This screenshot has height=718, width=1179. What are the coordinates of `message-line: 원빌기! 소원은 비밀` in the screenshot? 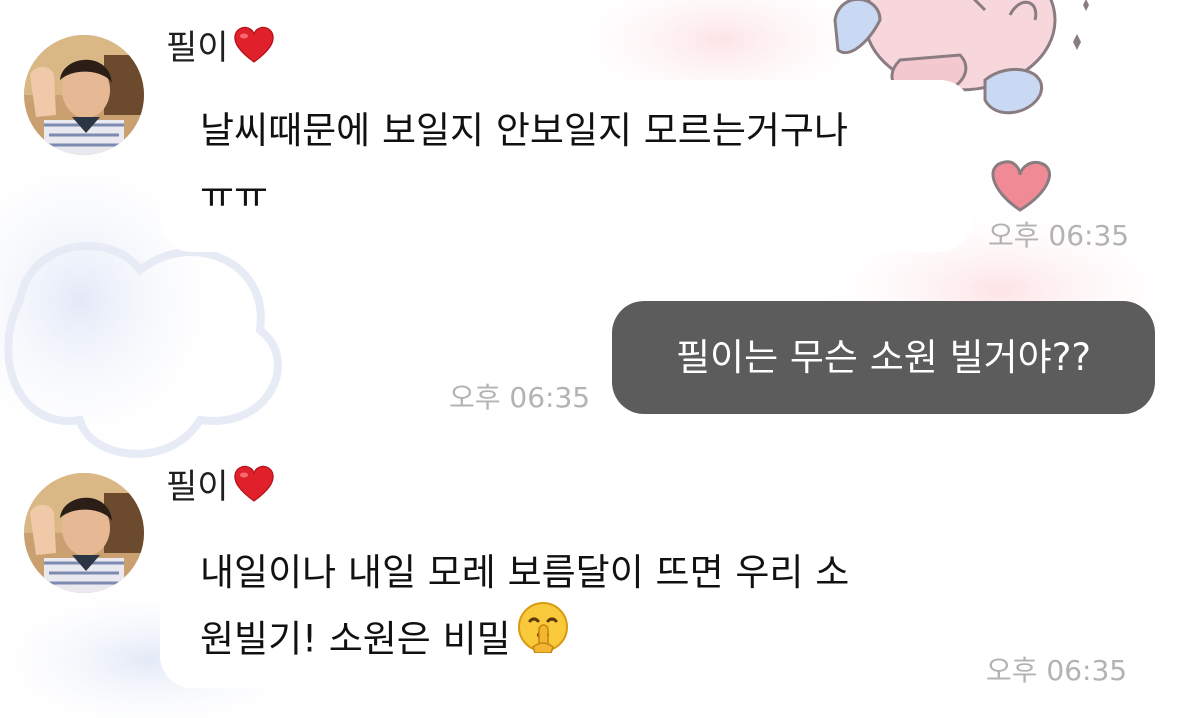 It's located at (355, 639).